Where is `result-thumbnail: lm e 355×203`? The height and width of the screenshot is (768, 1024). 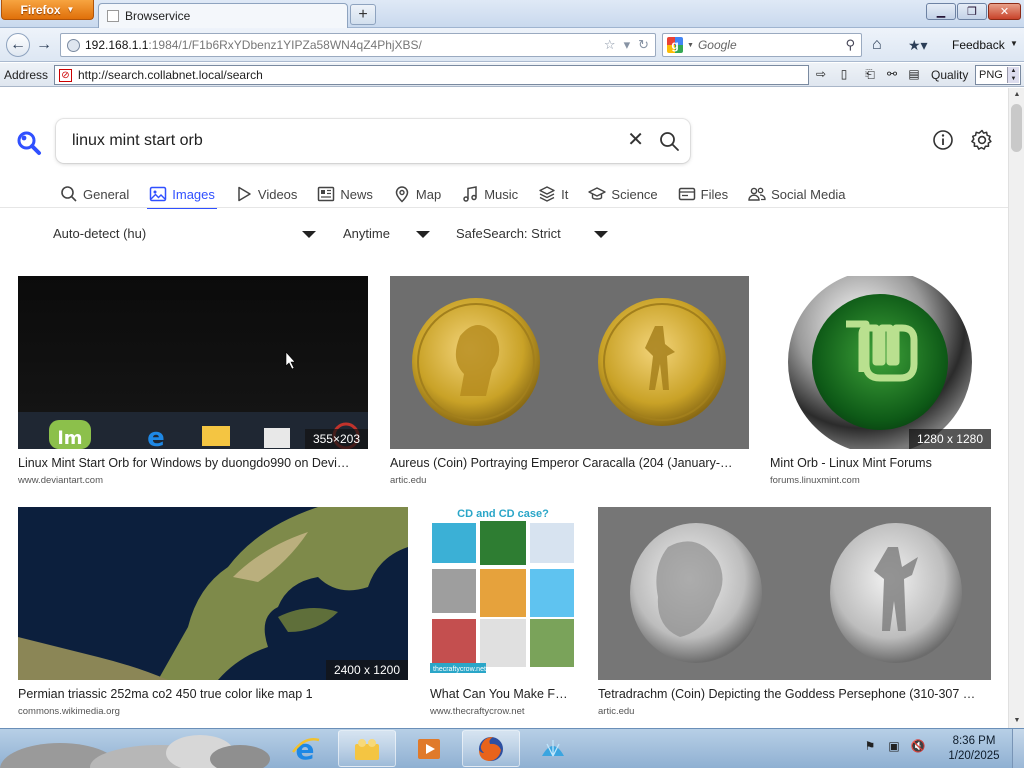
result-thumbnail: lm e 355×203 is located at coordinates (193, 362).